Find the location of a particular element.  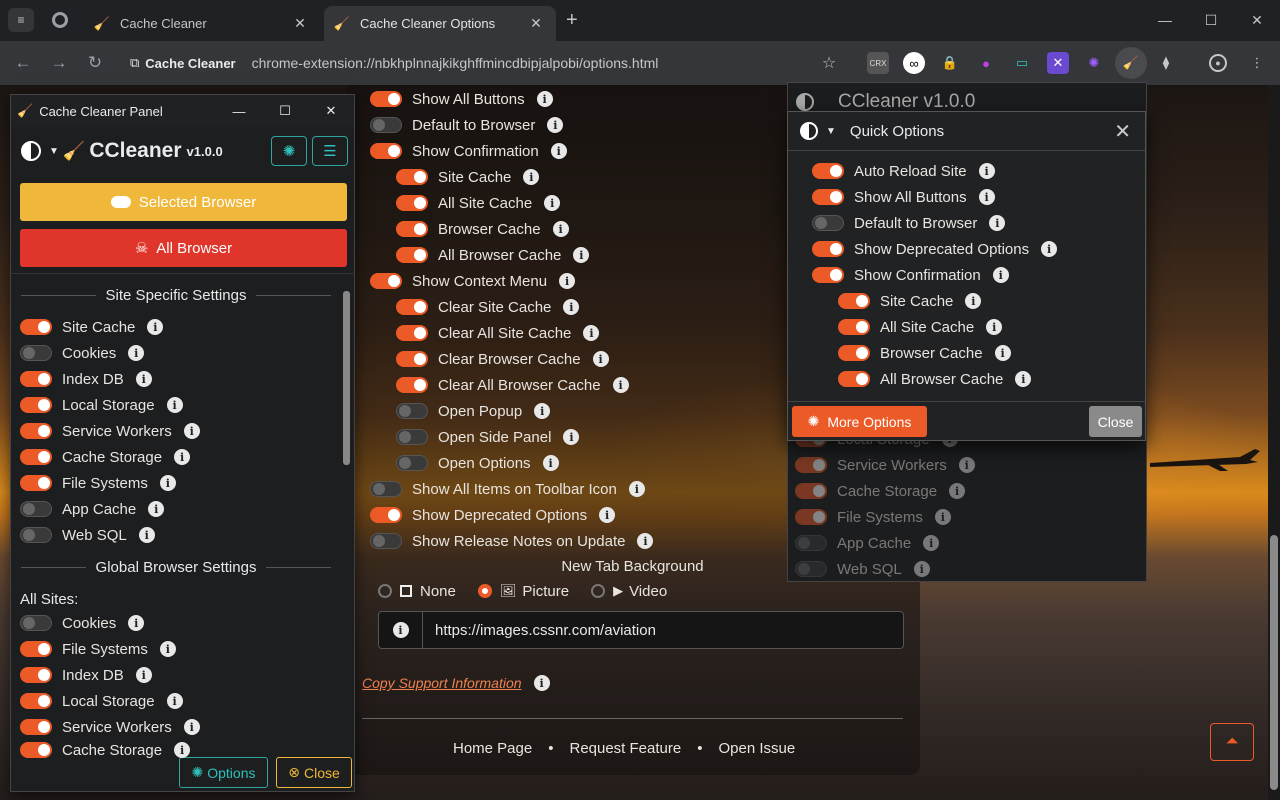

close-tab-icon: ✕ is located at coordinates (300, 23).